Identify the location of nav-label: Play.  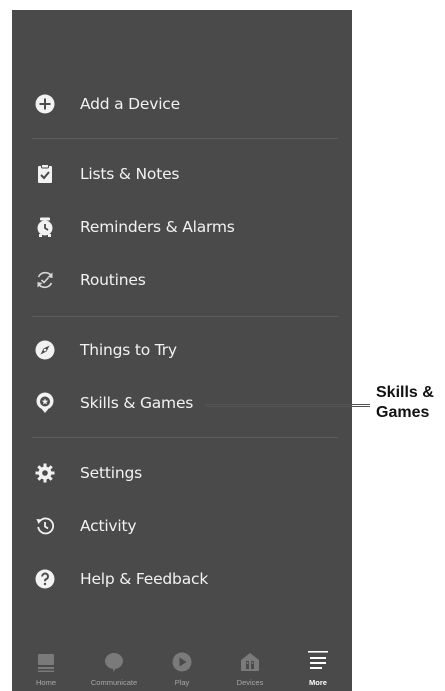
(182, 682).